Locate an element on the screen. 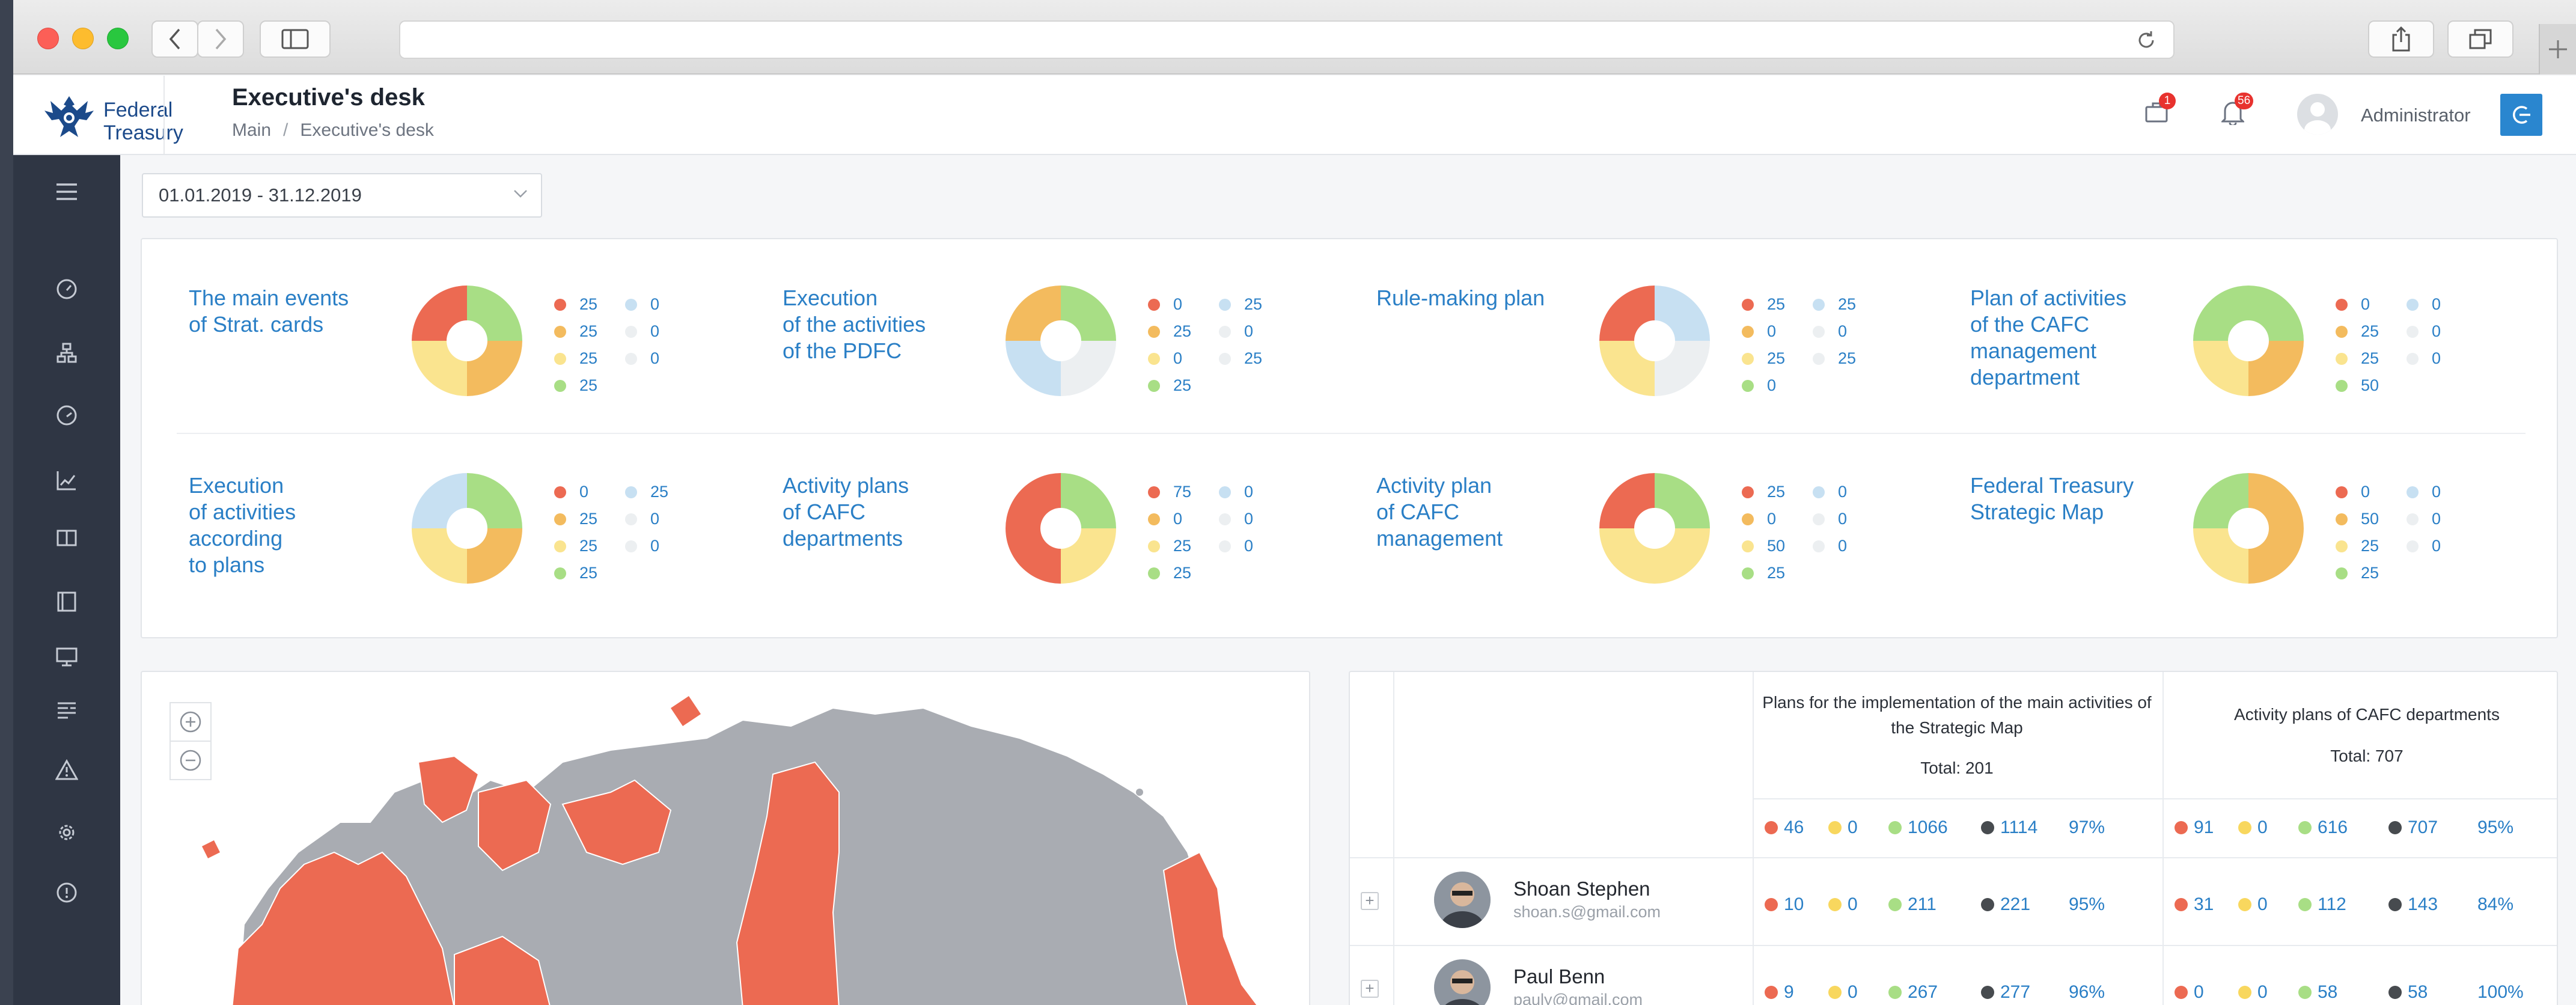  sidebar-item-lists is located at coordinates (67, 710).